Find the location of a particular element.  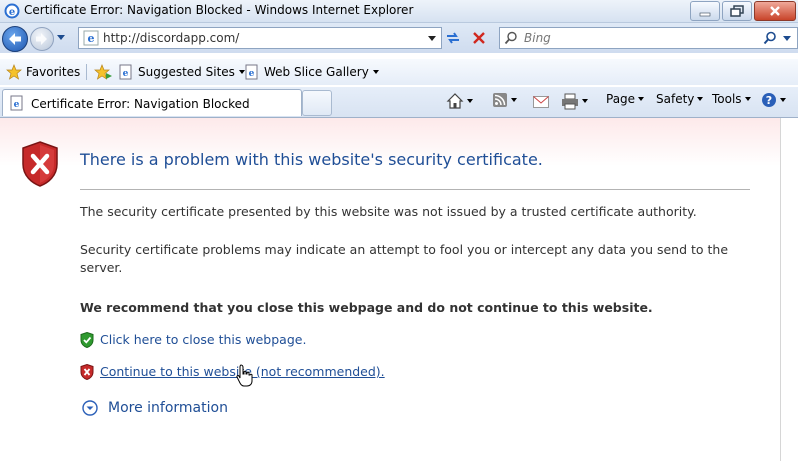

close-webpage-link: Click here to close this webpage. is located at coordinates (203, 339).